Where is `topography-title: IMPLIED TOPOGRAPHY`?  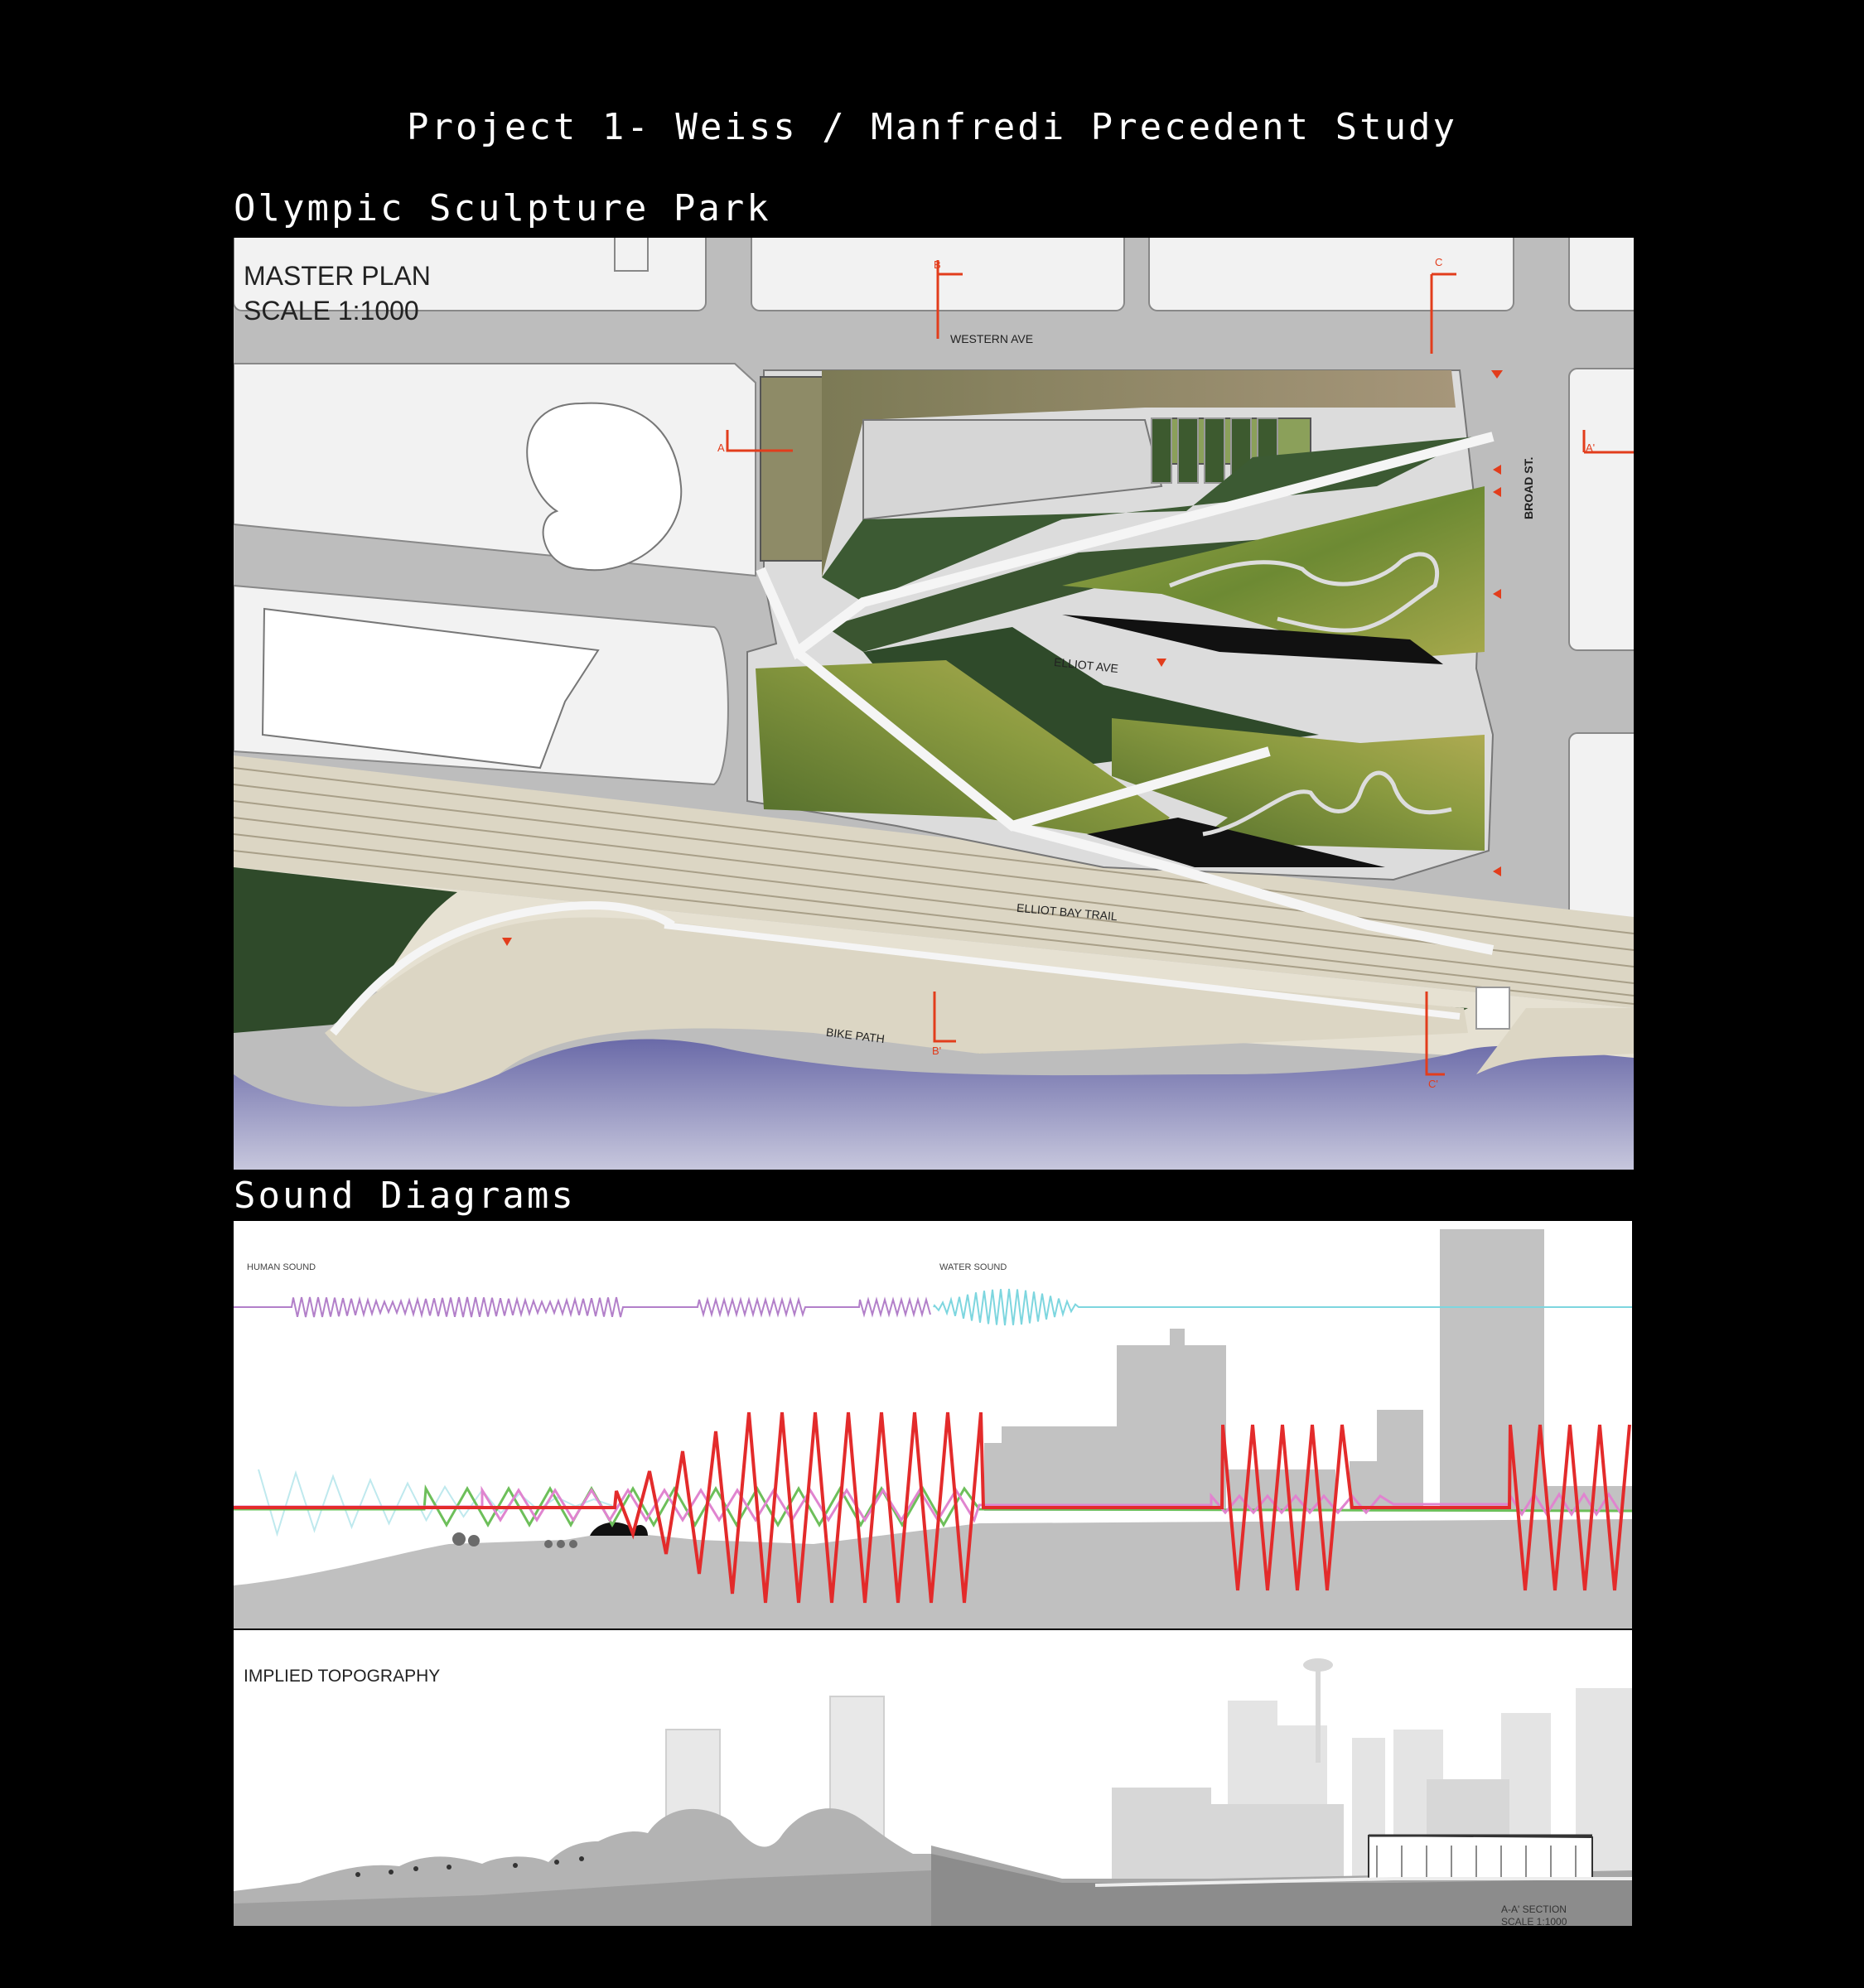 topography-title: IMPLIED TOPOGRAPHY is located at coordinates (342, 1676).